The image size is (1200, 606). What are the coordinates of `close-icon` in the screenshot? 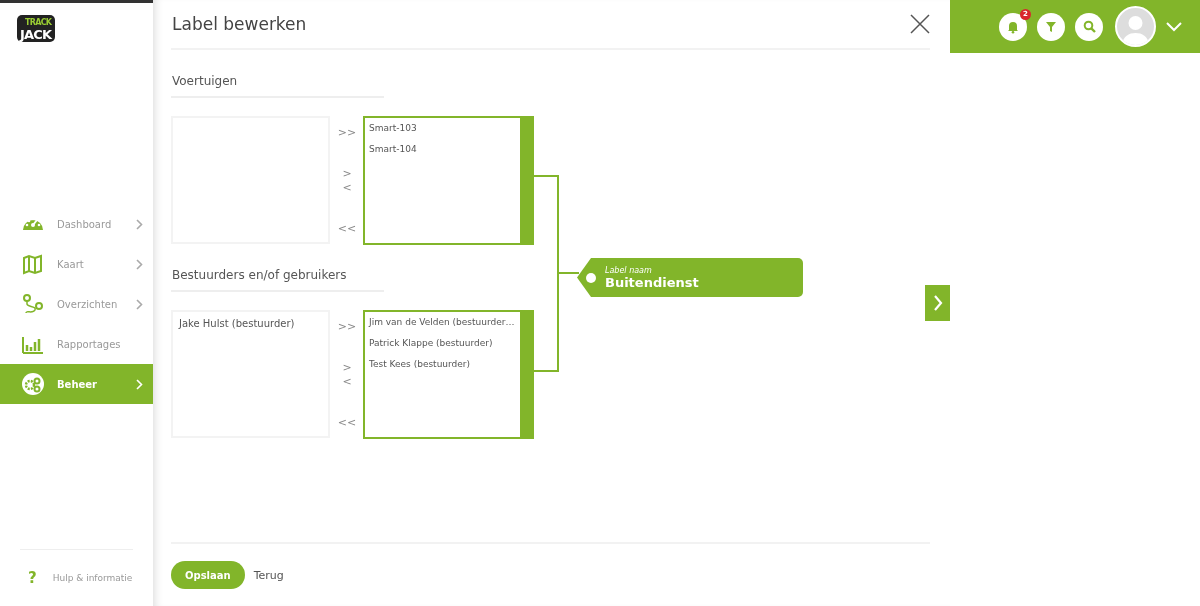 It's located at (920, 24).